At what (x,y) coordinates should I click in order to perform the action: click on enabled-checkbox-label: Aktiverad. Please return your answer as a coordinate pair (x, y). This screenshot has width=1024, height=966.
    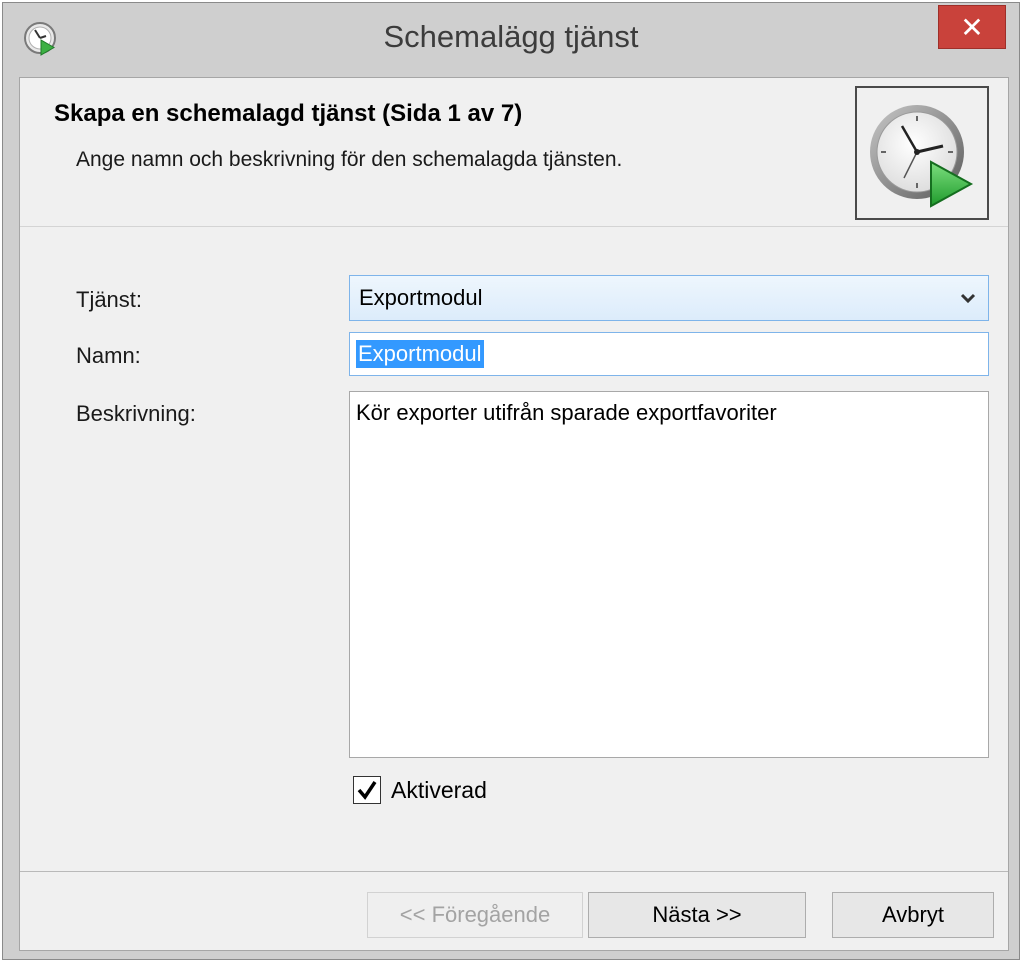
    Looking at the image, I should click on (439, 790).